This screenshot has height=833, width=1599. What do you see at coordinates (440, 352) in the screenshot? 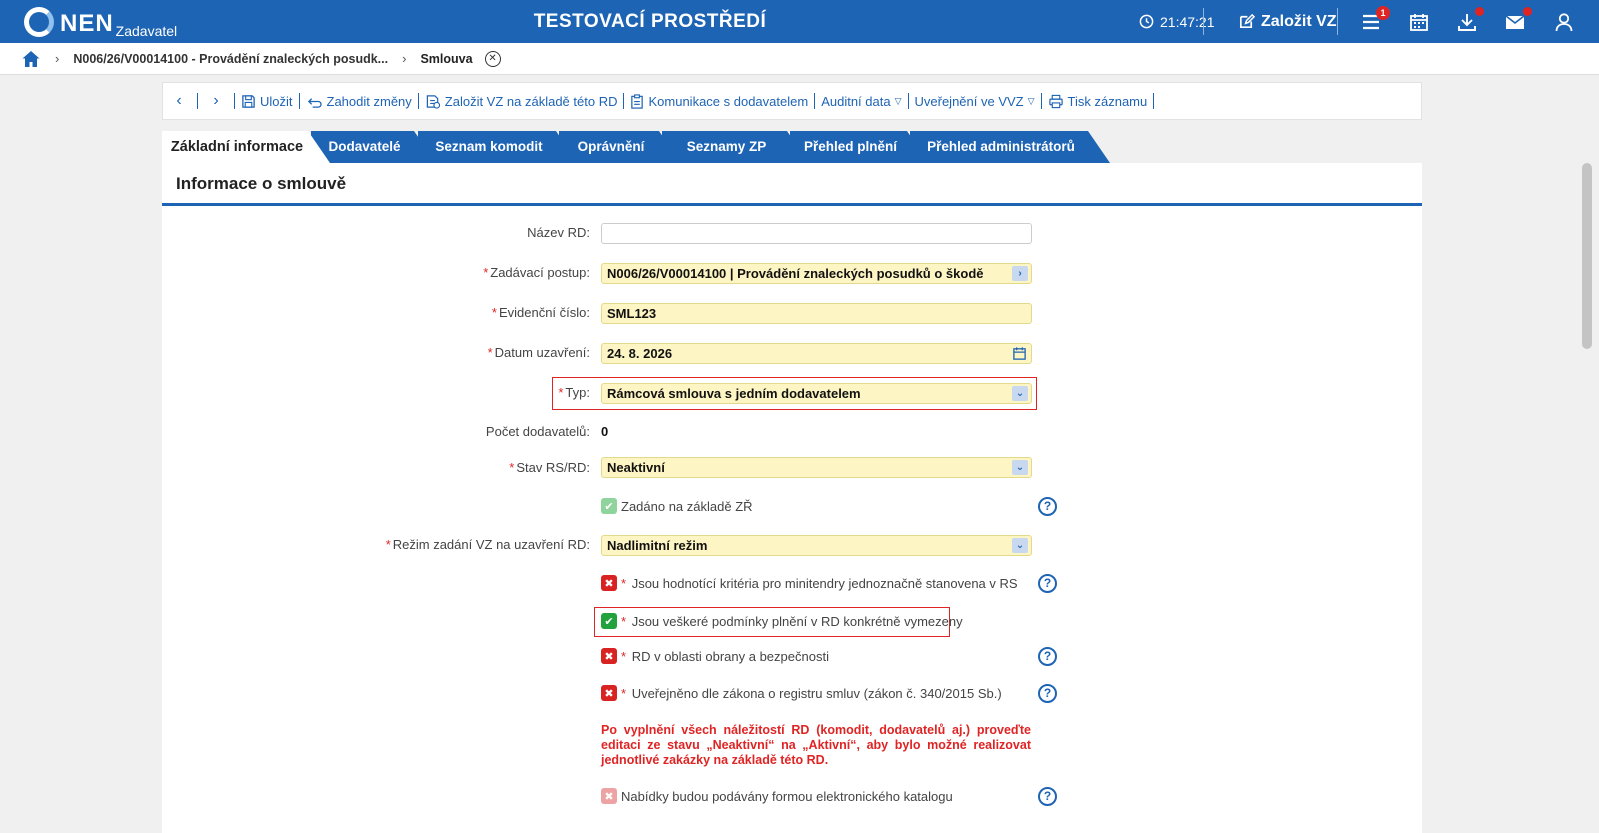
I see `closing-date-label: * Datum uzavření:` at bounding box center [440, 352].